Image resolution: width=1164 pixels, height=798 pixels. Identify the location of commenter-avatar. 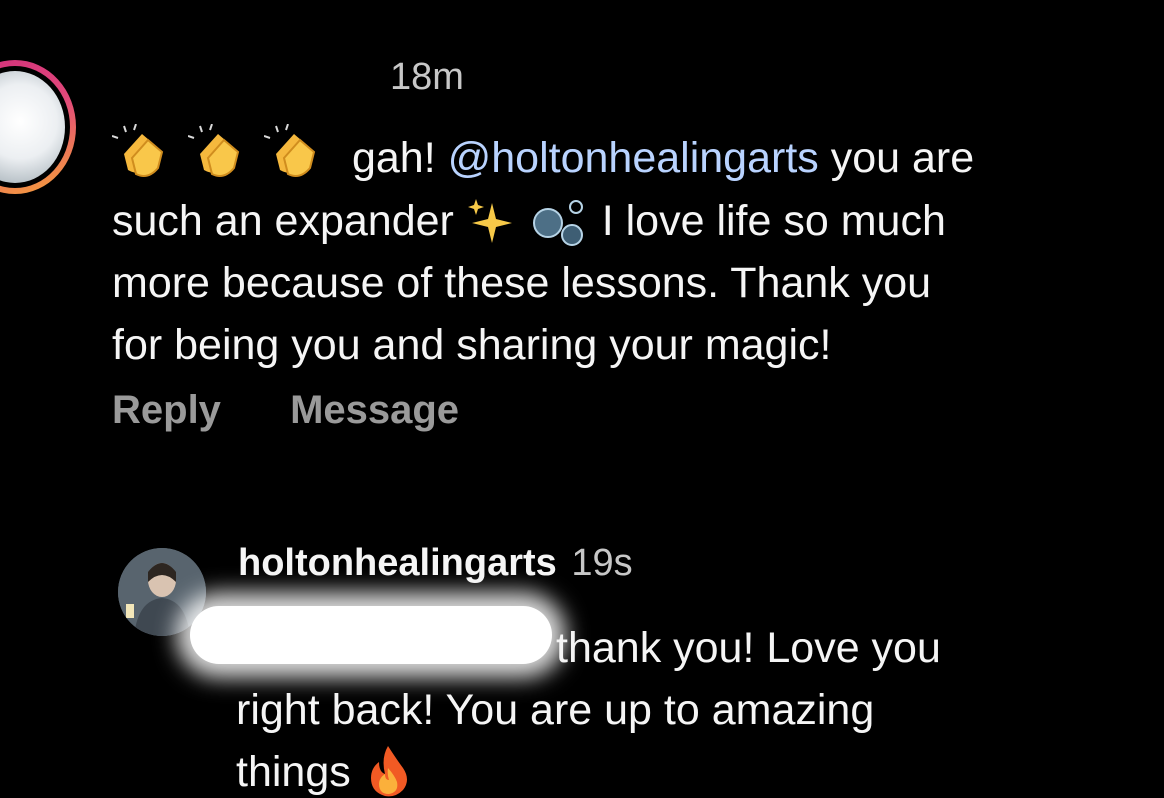
(38, 127).